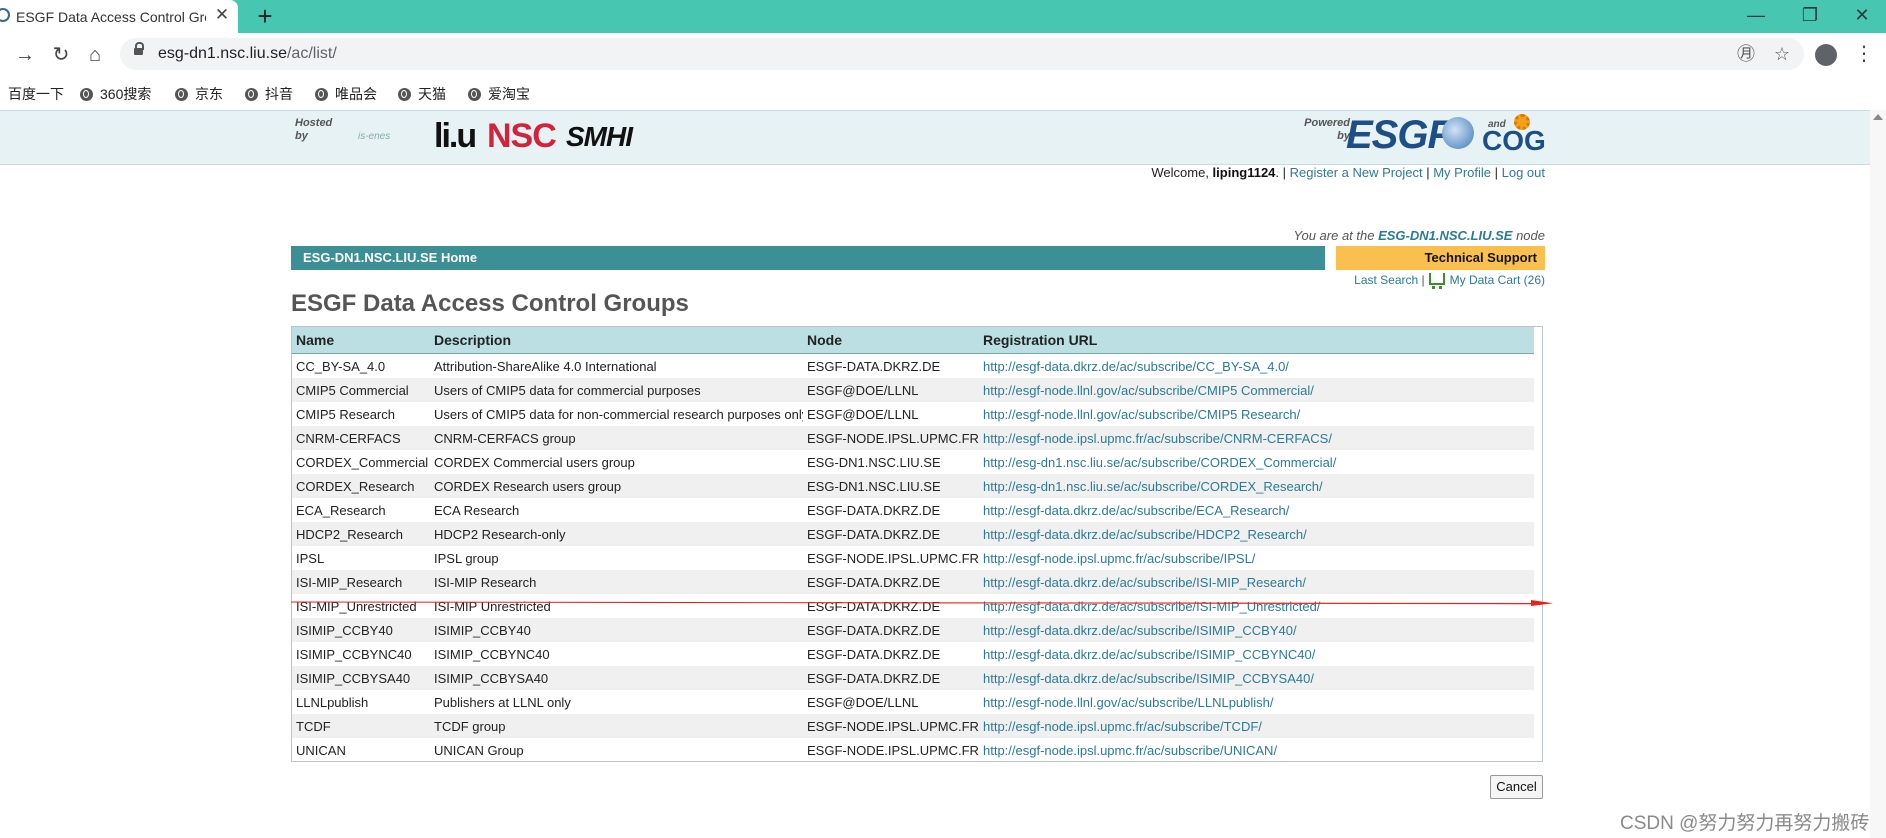  What do you see at coordinates (1826, 55) in the screenshot?
I see `profile-avatar-icon` at bounding box center [1826, 55].